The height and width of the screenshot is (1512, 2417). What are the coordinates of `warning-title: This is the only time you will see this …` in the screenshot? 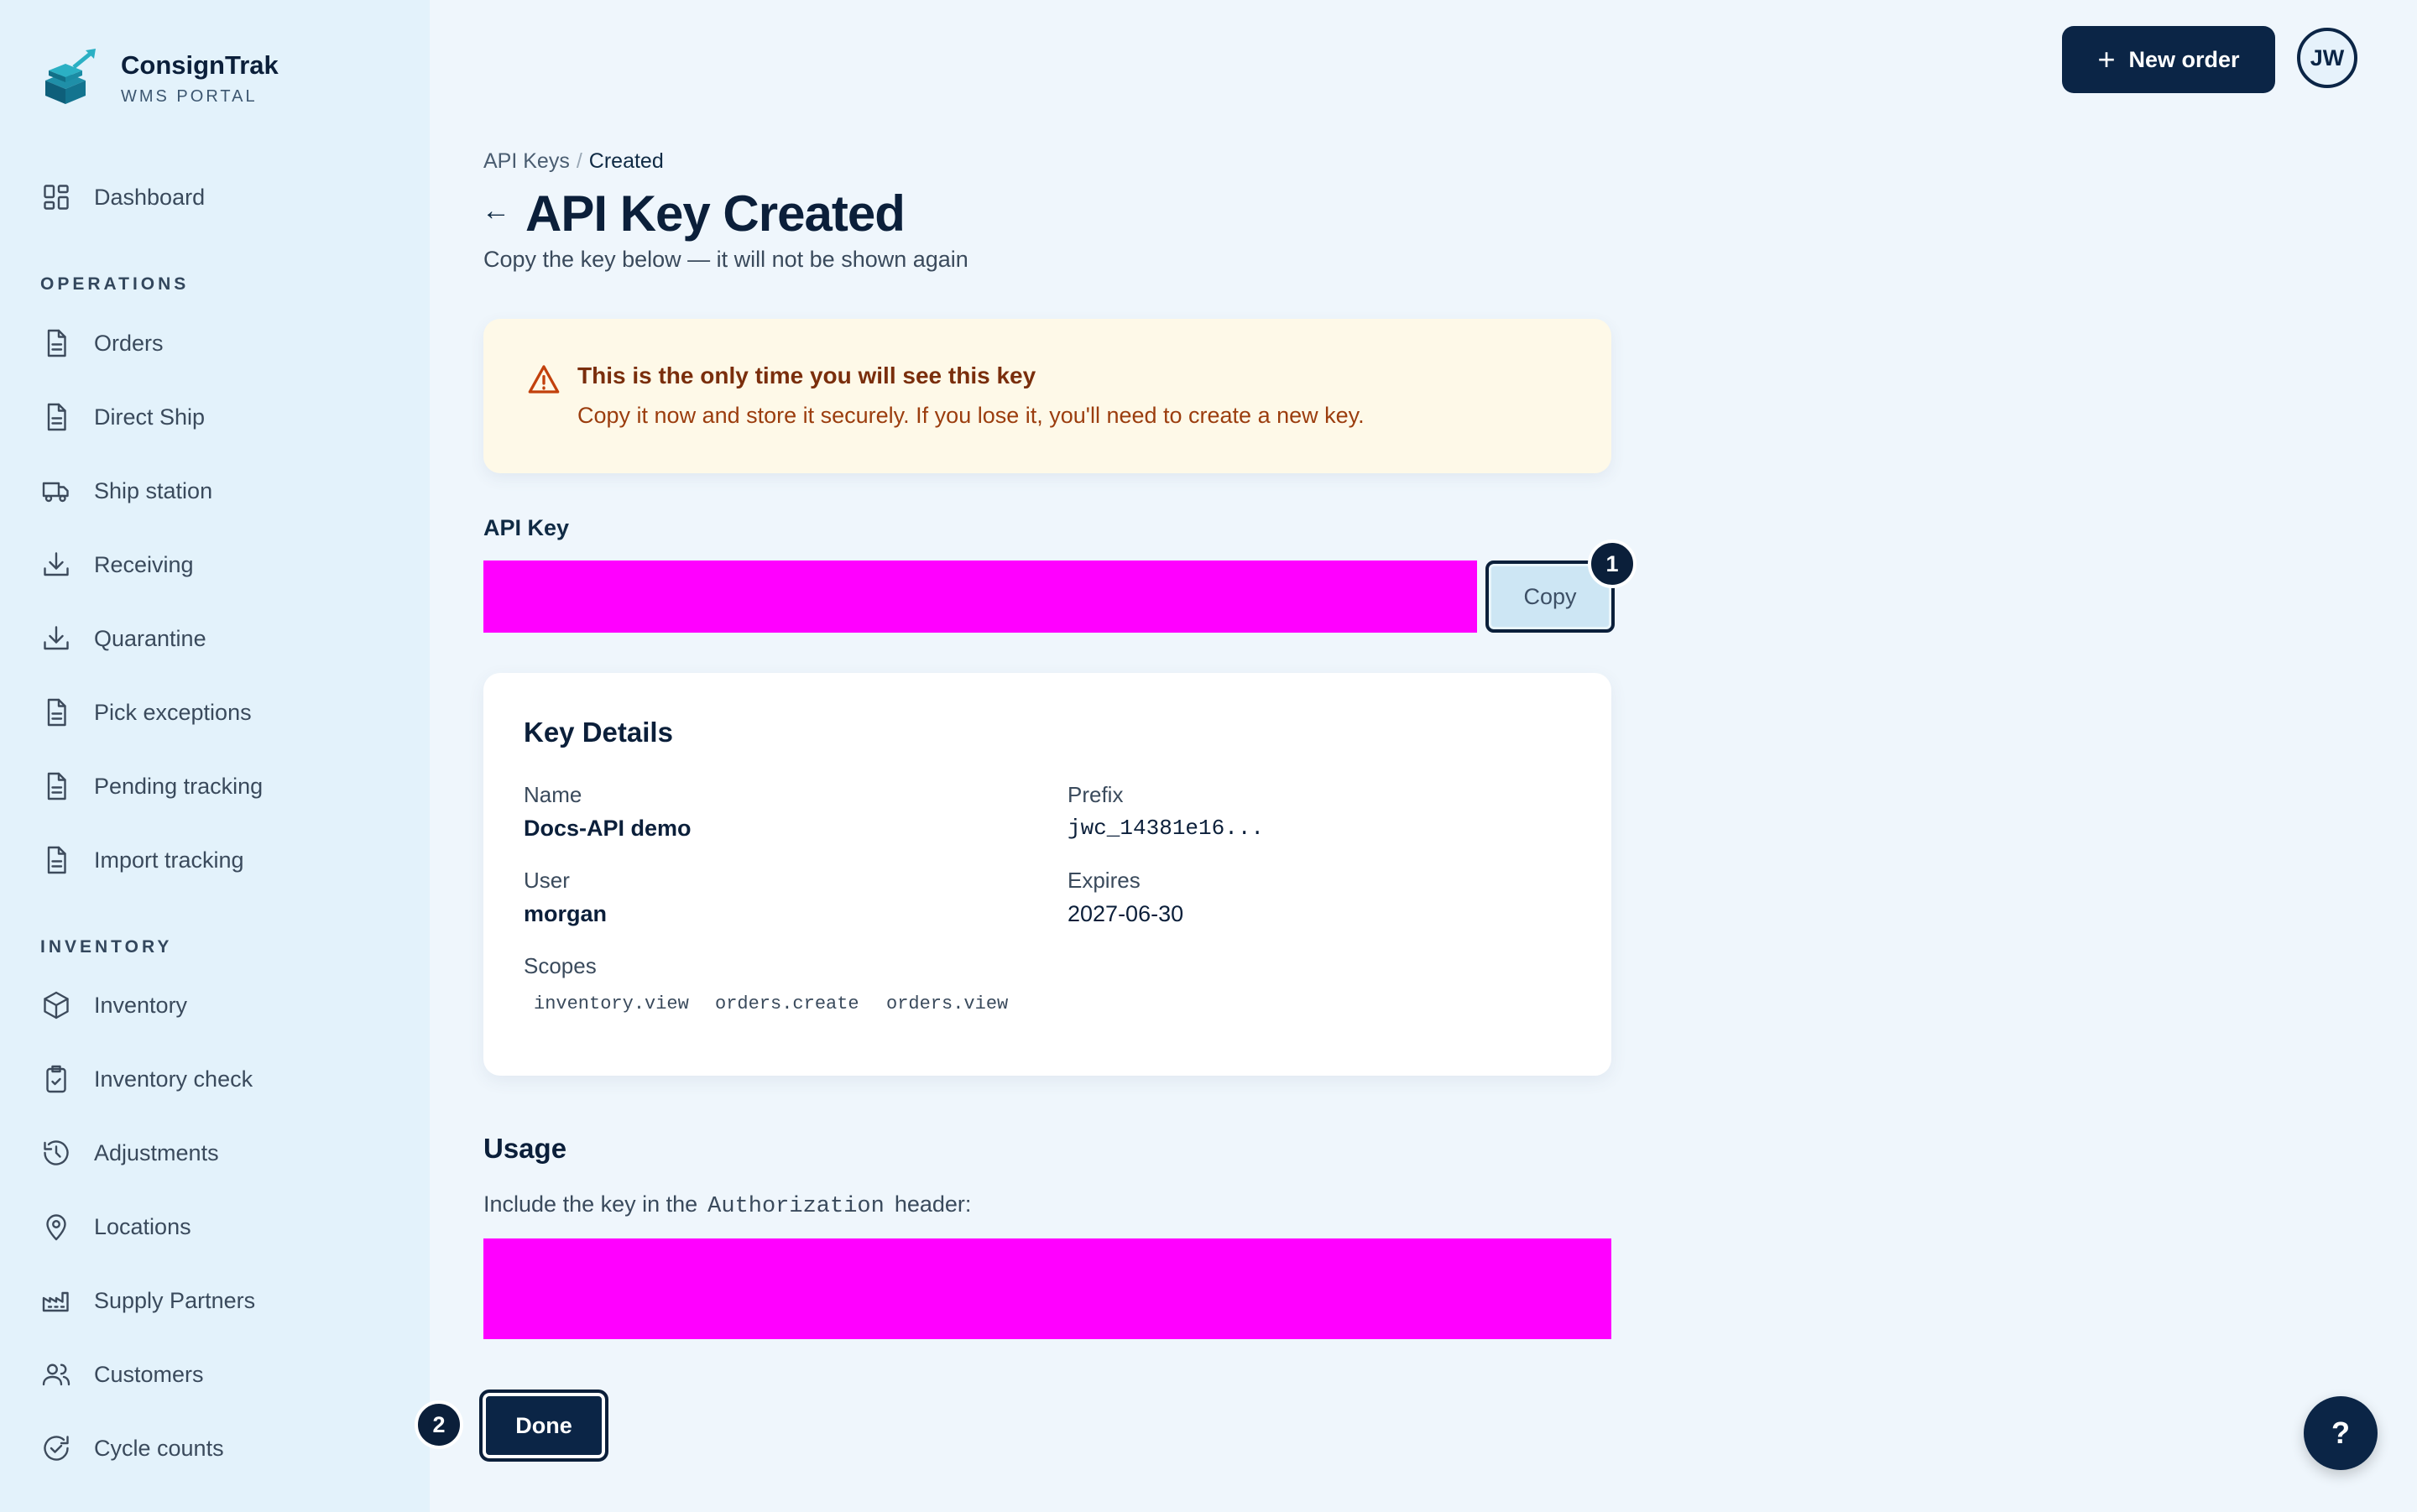 It's located at (806, 375).